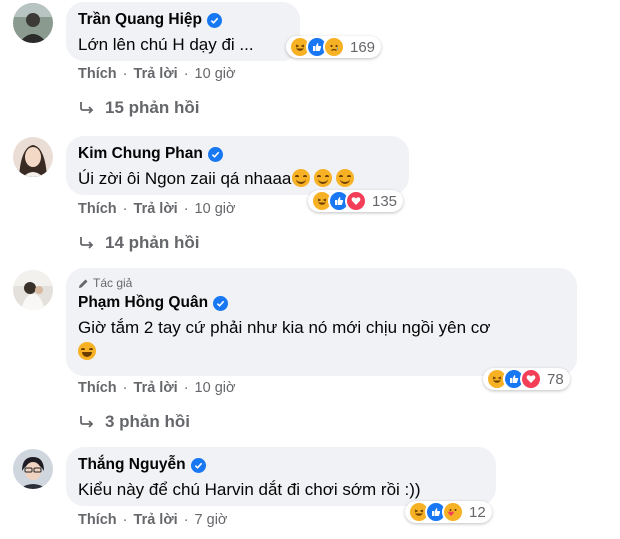  Describe the element at coordinates (83, 283) in the screenshot. I see `pencil-icon` at that location.